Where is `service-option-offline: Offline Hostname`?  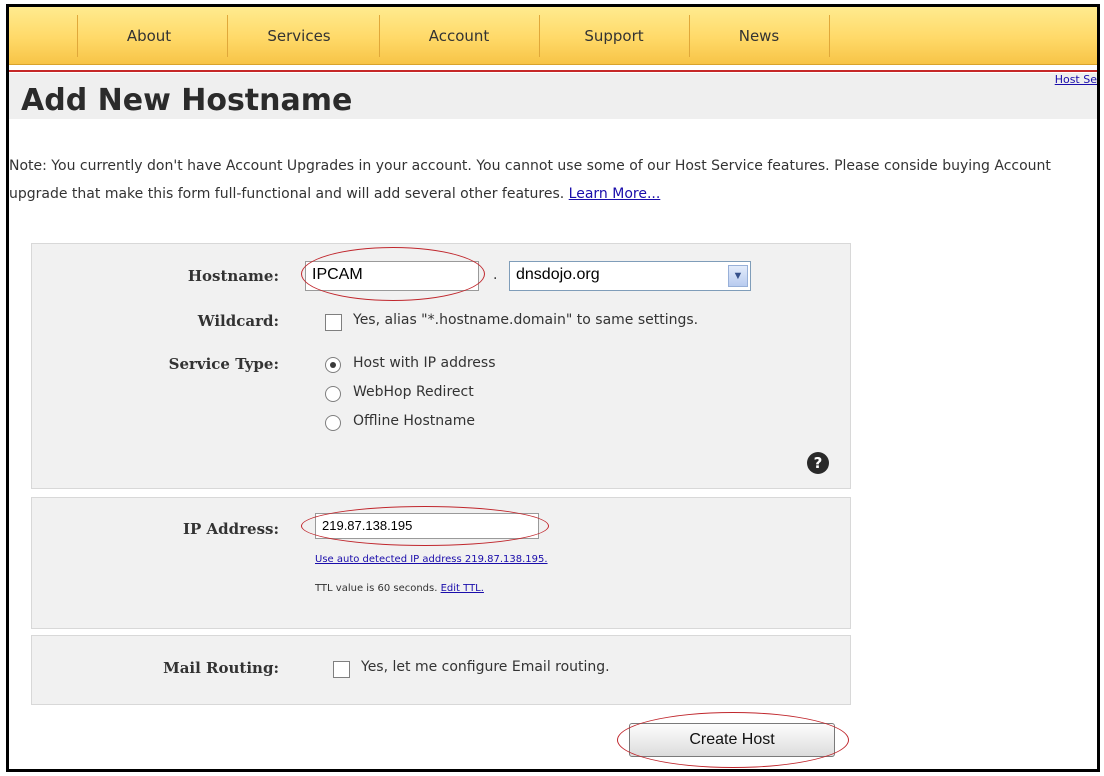 service-option-offline: Offline Hostname is located at coordinates (414, 421).